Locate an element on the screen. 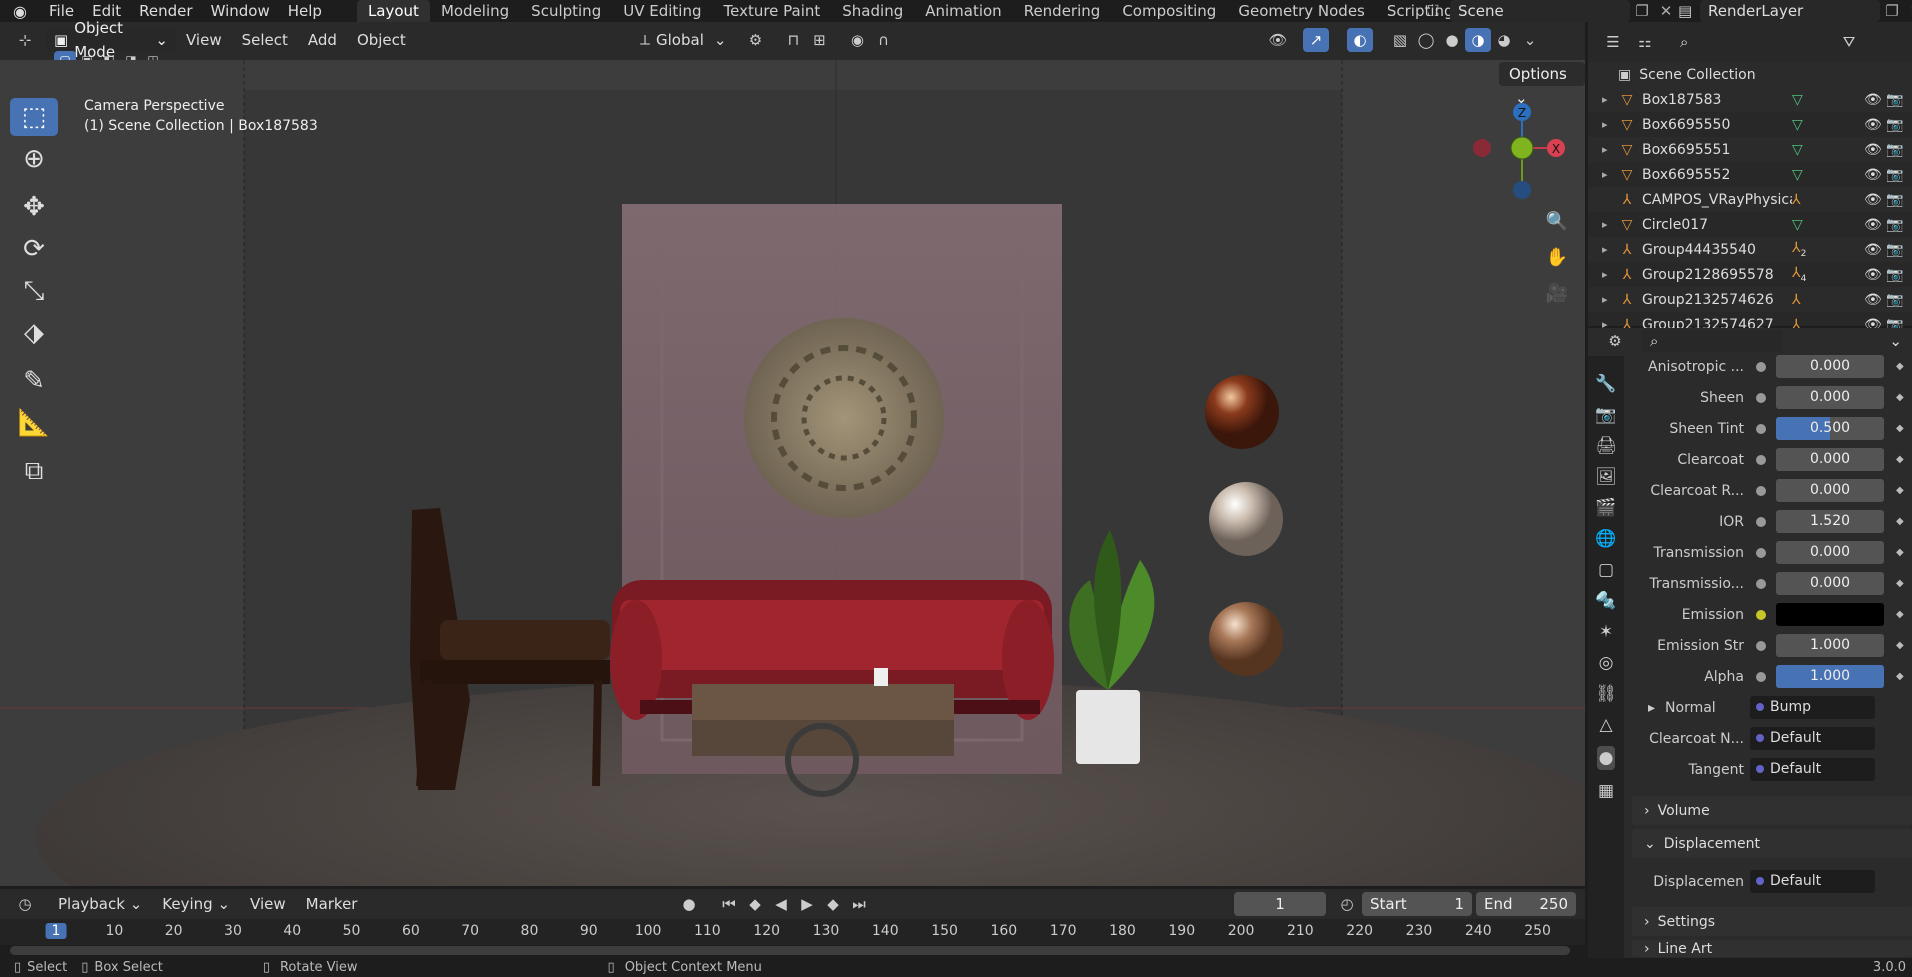 The width and height of the screenshot is (1912, 977). play-icon: ▶ is located at coordinates (807, 904).